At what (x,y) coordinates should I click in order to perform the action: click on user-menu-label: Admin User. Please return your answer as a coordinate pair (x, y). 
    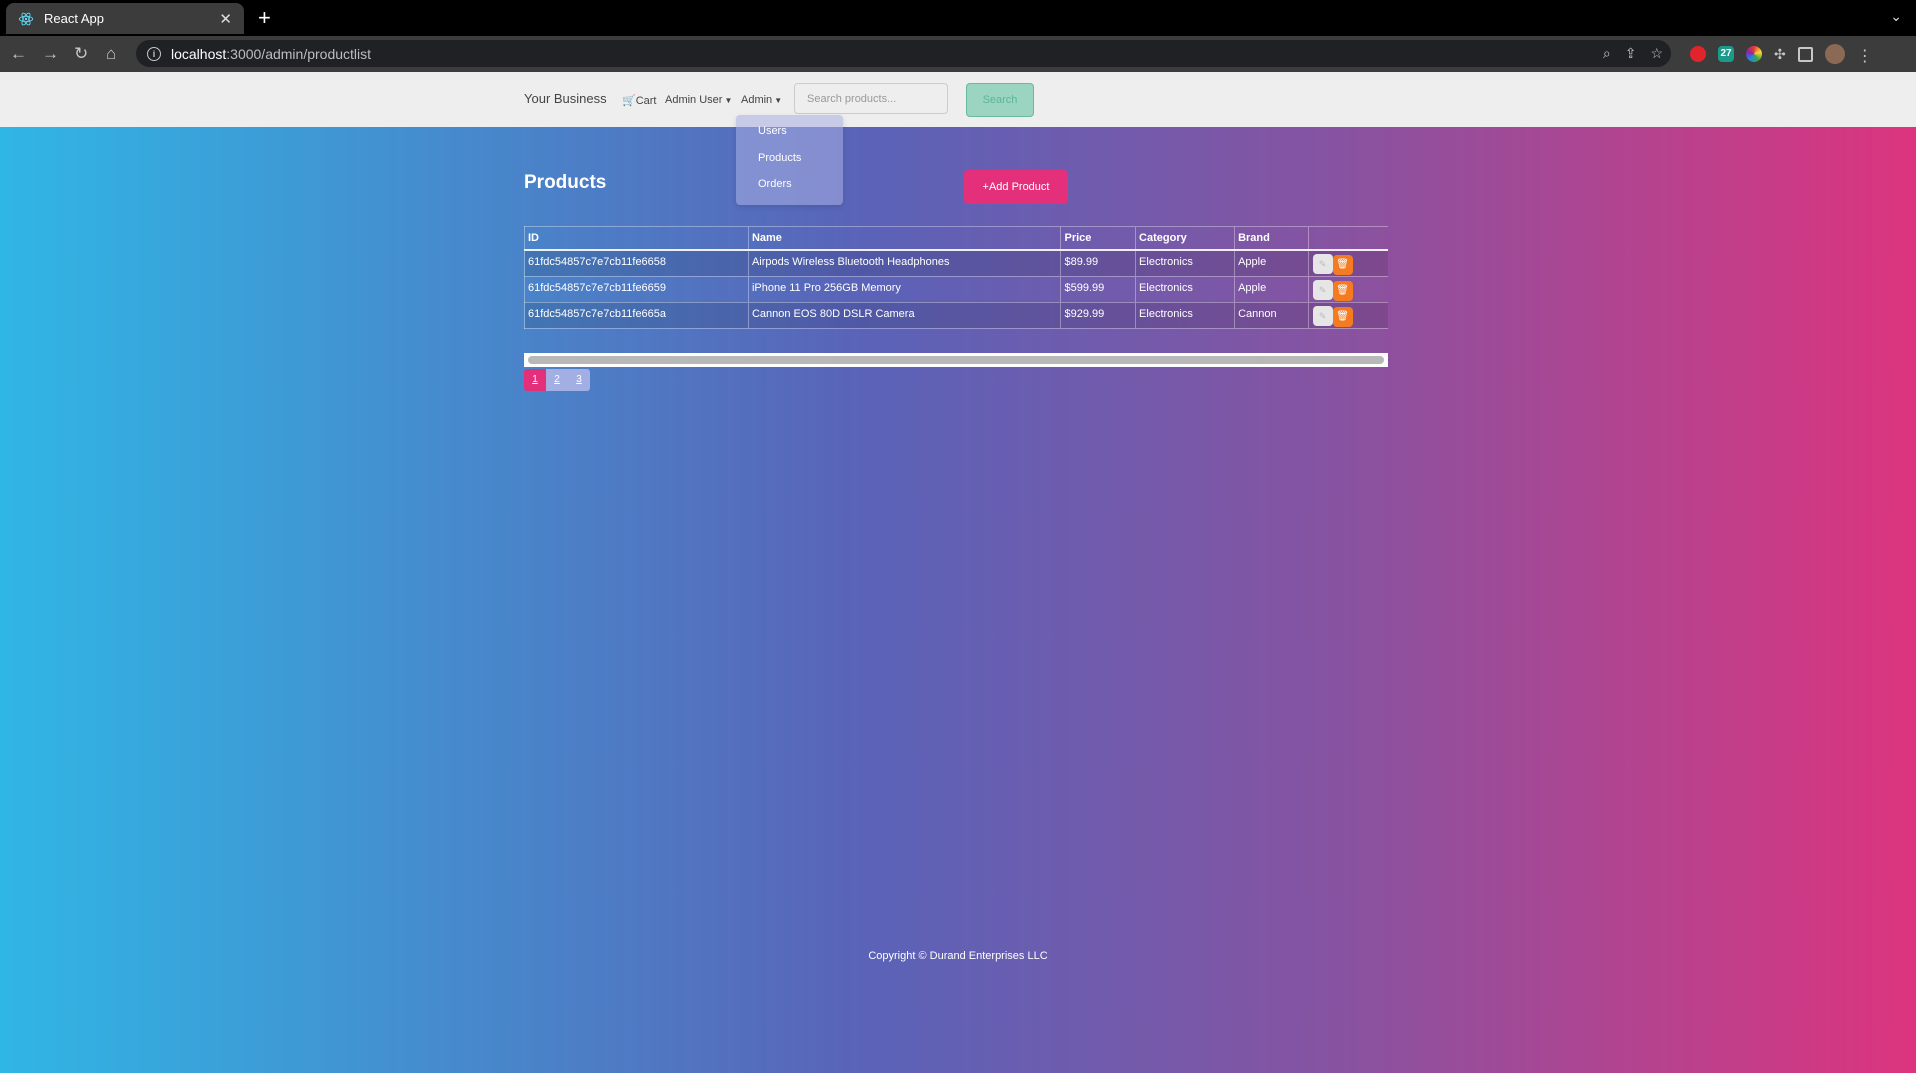
    Looking at the image, I should click on (694, 100).